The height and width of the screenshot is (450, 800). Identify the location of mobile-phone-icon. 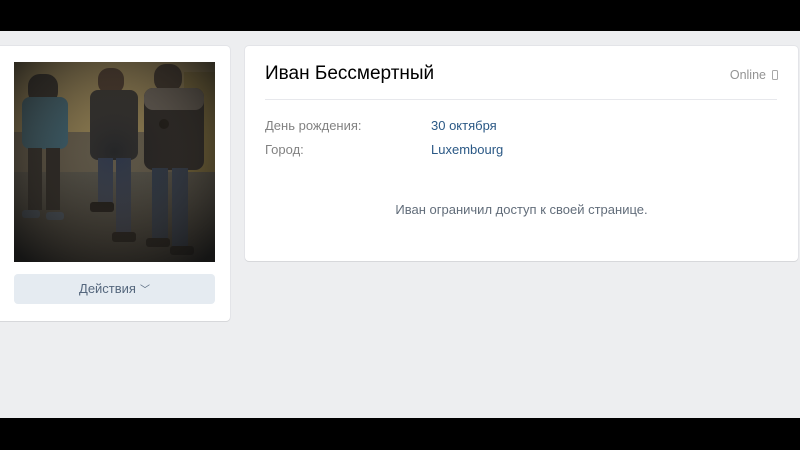
(775, 75).